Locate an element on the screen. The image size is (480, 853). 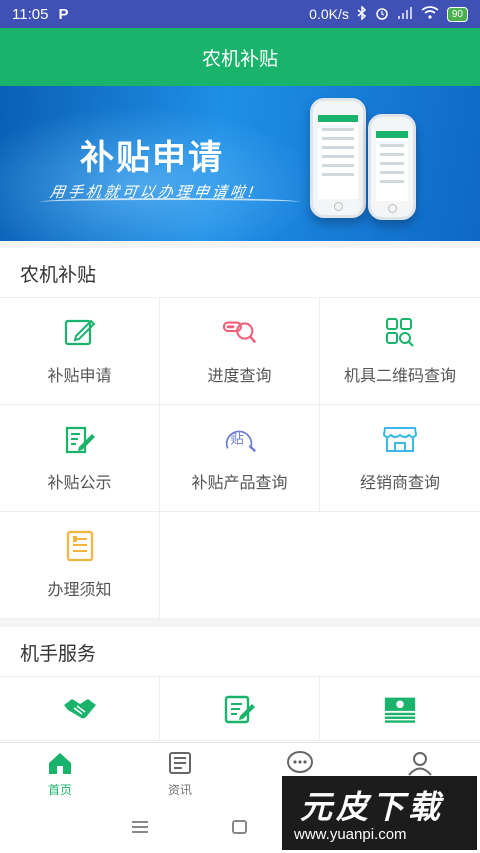
service-grid is located at coordinates (240, 709).